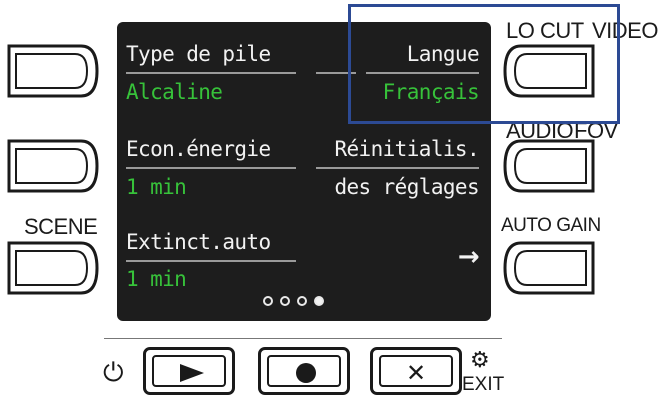 The image size is (671, 404). What do you see at coordinates (156, 279) in the screenshot?
I see `auto-off-value: 1 min` at bounding box center [156, 279].